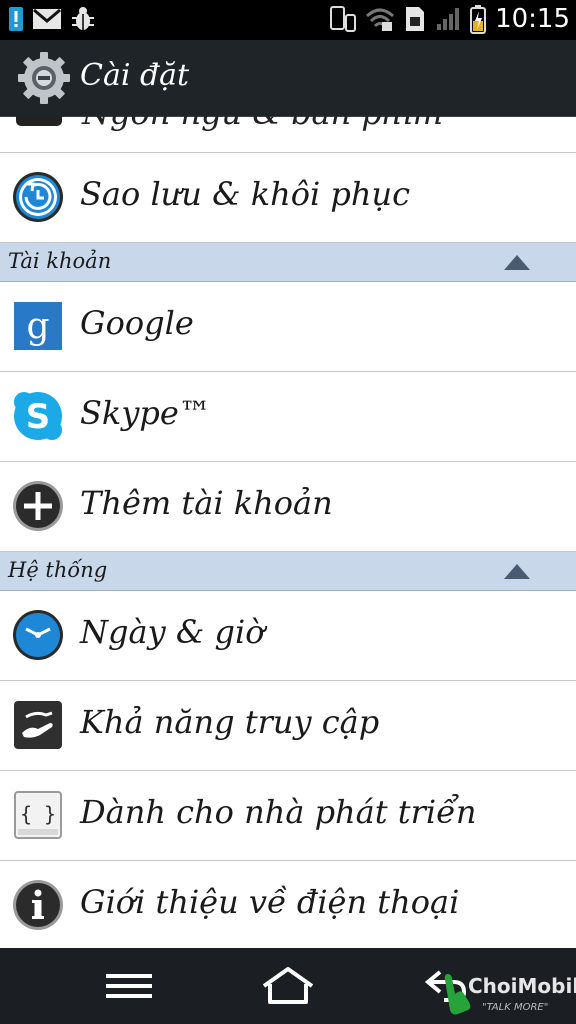 The image size is (576, 1024). Describe the element at coordinates (288, 327) in the screenshot. I see `list-item-google: g Google` at that location.